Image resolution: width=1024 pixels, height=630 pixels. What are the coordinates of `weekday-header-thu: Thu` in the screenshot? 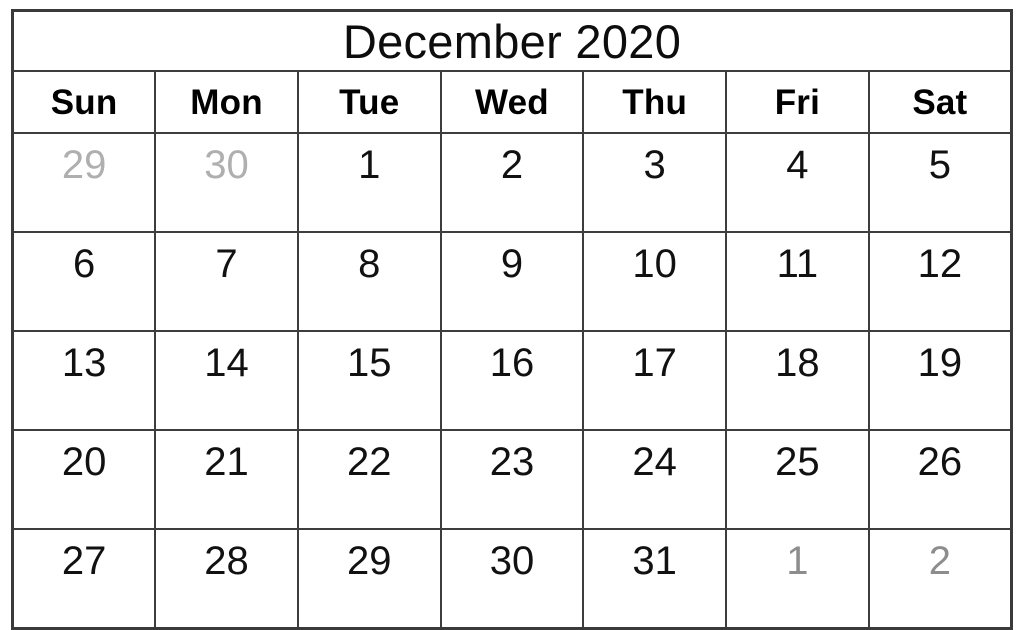 It's located at (655, 102).